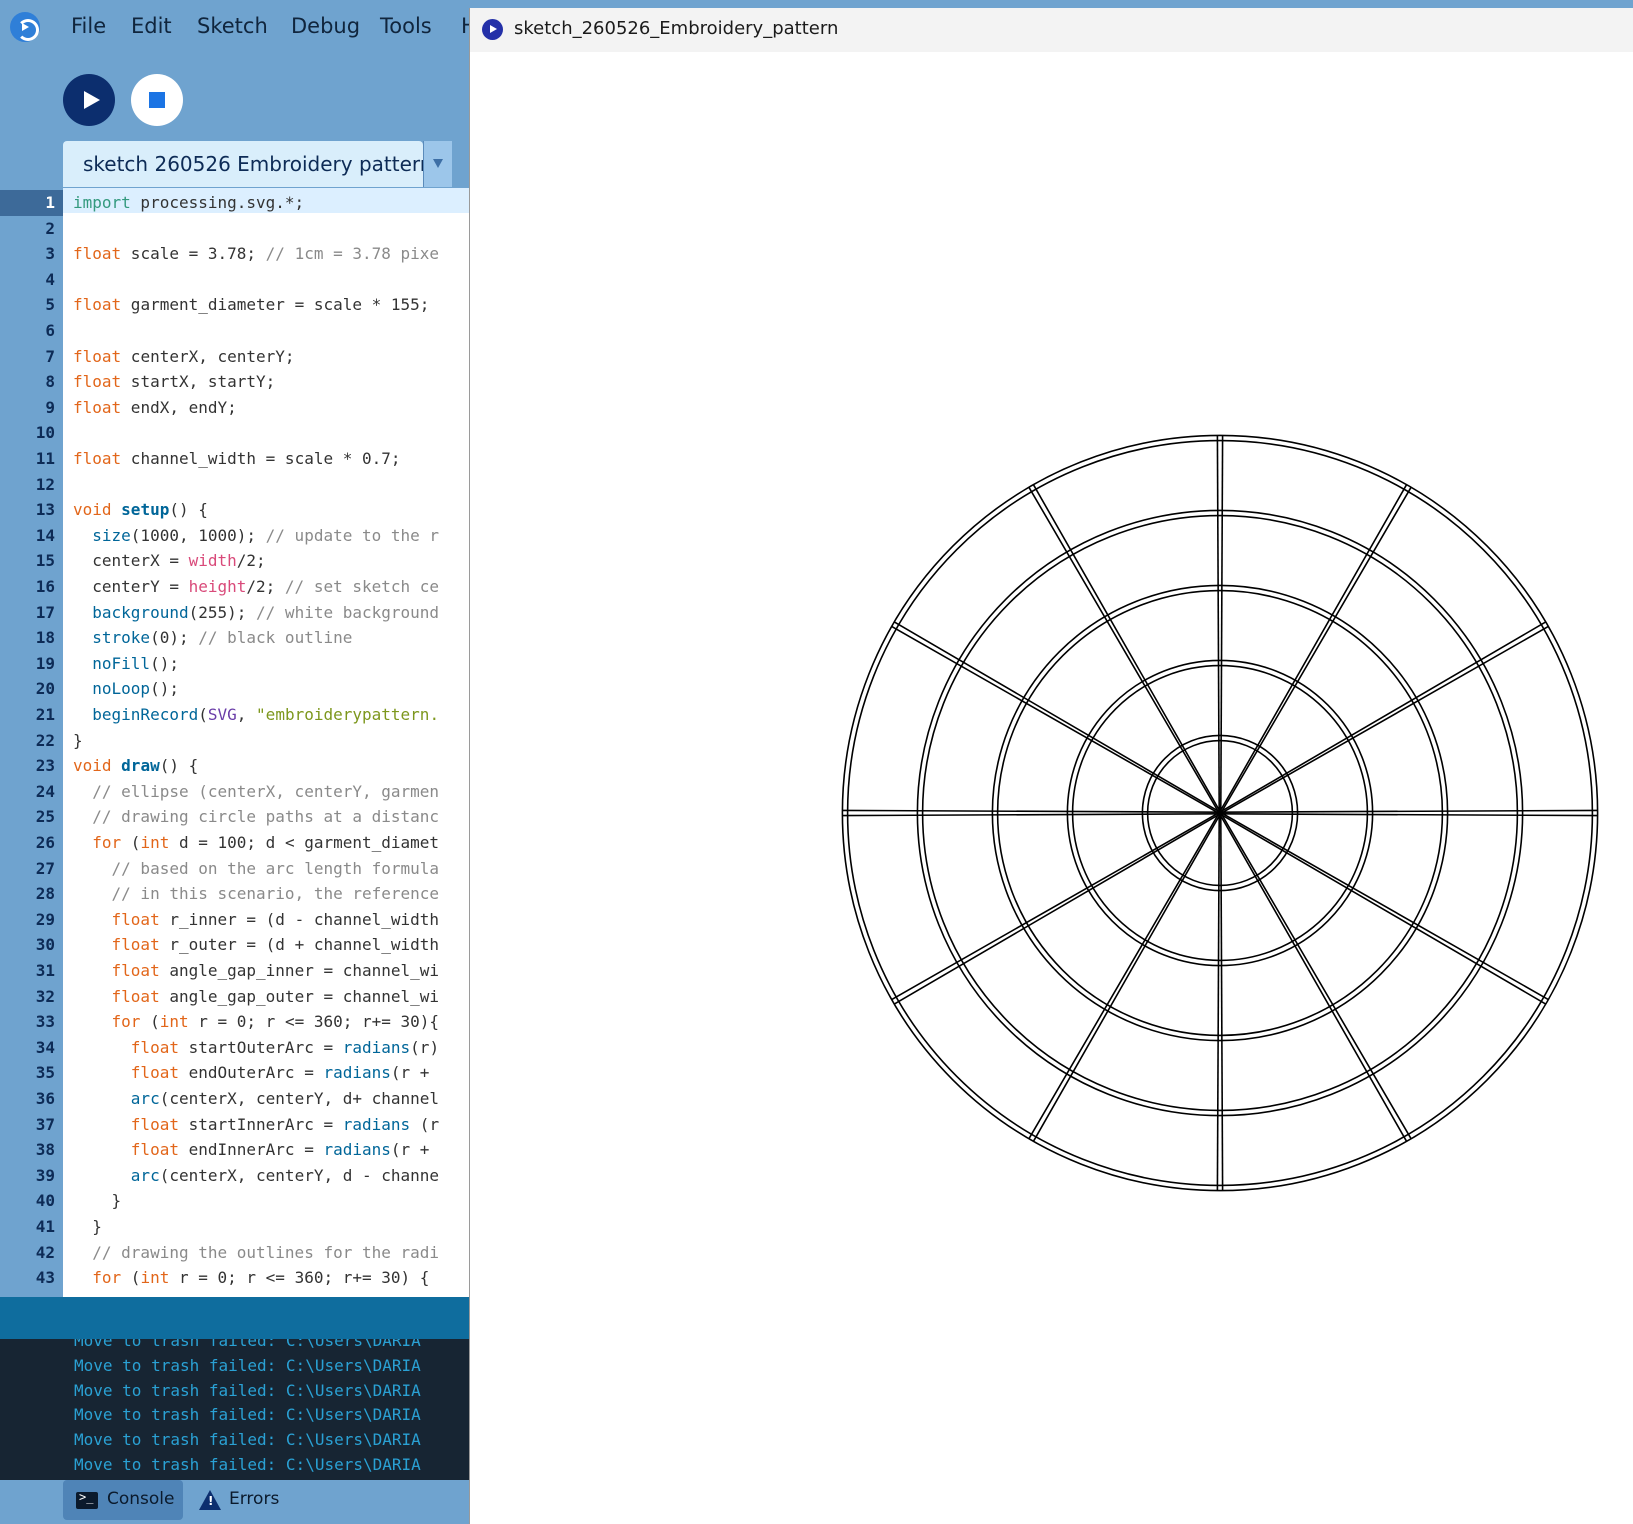 Image resolution: width=1633 pixels, height=1524 pixels. What do you see at coordinates (45, 1150) in the screenshot?
I see `line-number: 38` at bounding box center [45, 1150].